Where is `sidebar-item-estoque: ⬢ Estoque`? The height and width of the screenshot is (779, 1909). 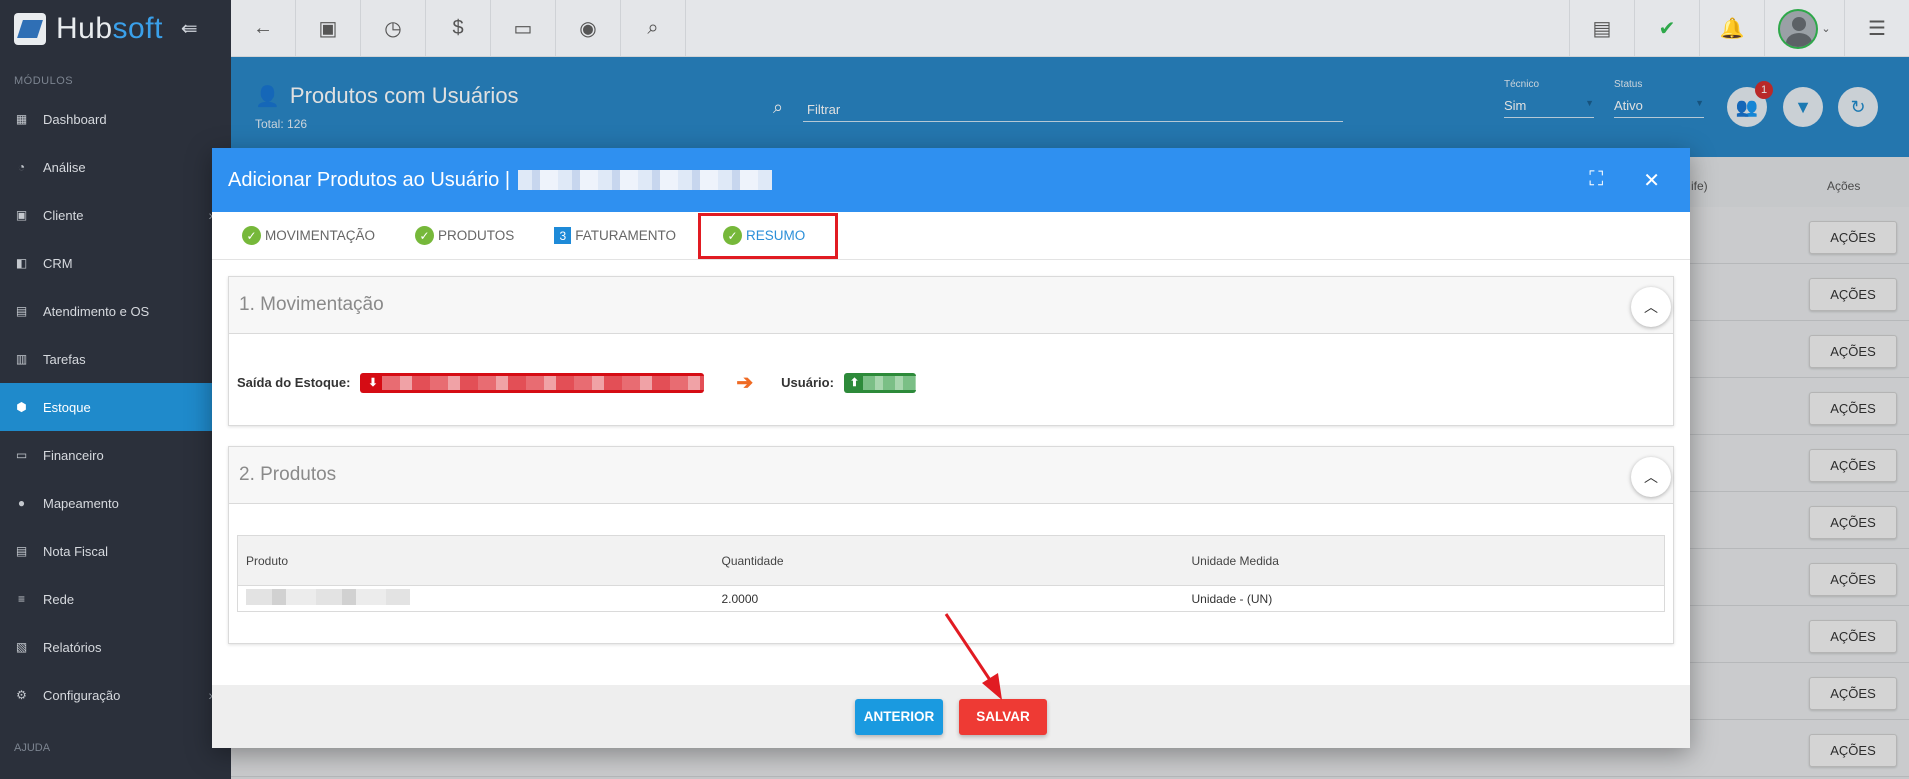
sidebar-item-estoque: ⬢ Estoque is located at coordinates (115, 407).